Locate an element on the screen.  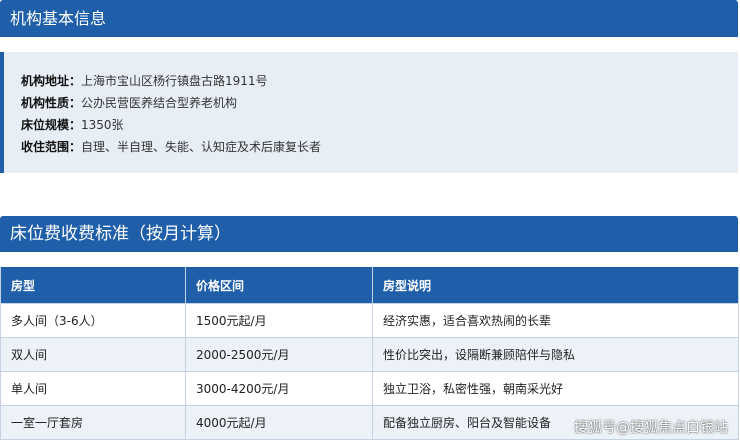
price-cell: 4000元起/月 is located at coordinates (279, 422).